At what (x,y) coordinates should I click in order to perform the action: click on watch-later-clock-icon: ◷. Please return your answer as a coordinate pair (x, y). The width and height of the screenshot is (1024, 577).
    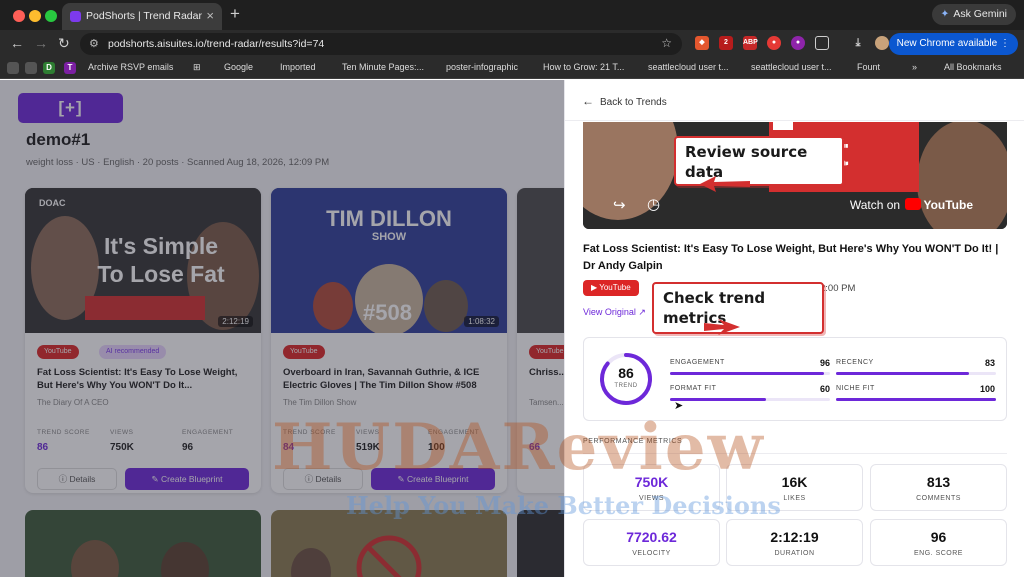
    Looking at the image, I should click on (653, 204).